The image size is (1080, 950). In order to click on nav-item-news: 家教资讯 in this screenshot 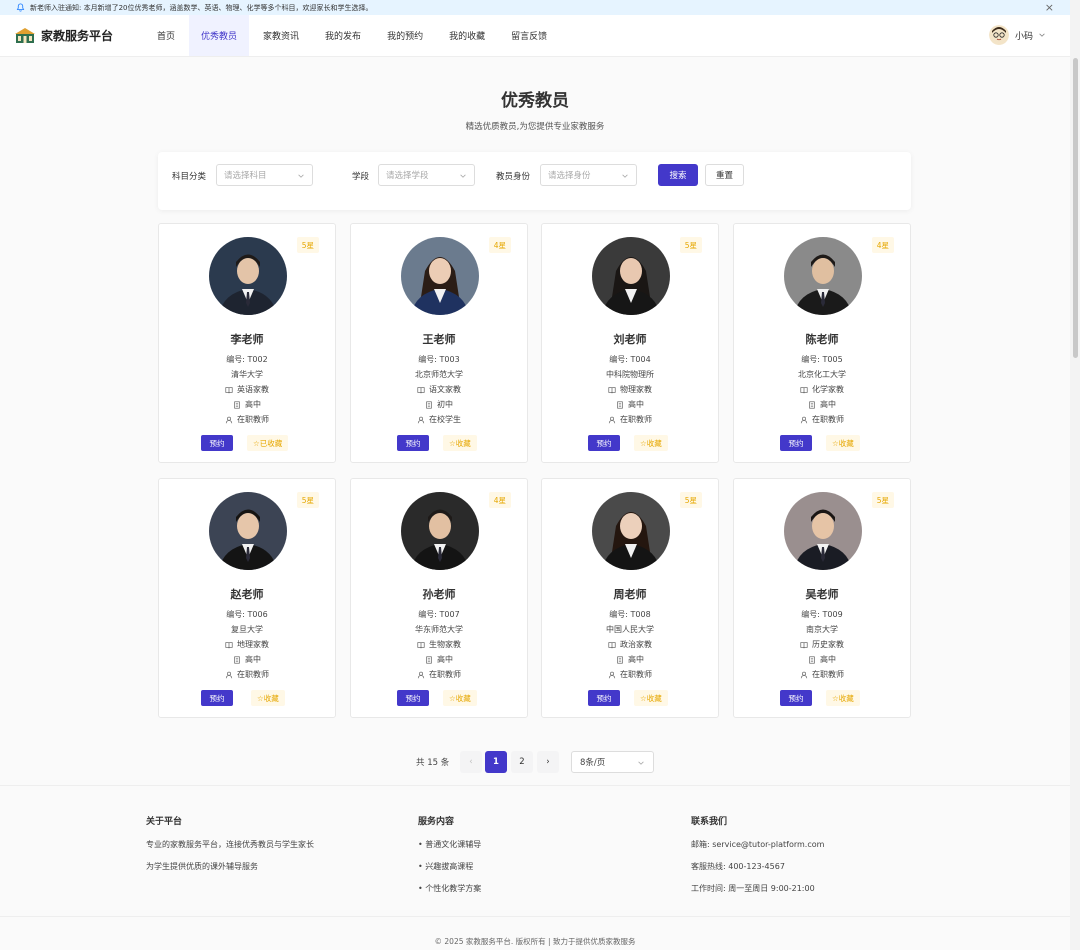, I will do `click(281, 35)`.